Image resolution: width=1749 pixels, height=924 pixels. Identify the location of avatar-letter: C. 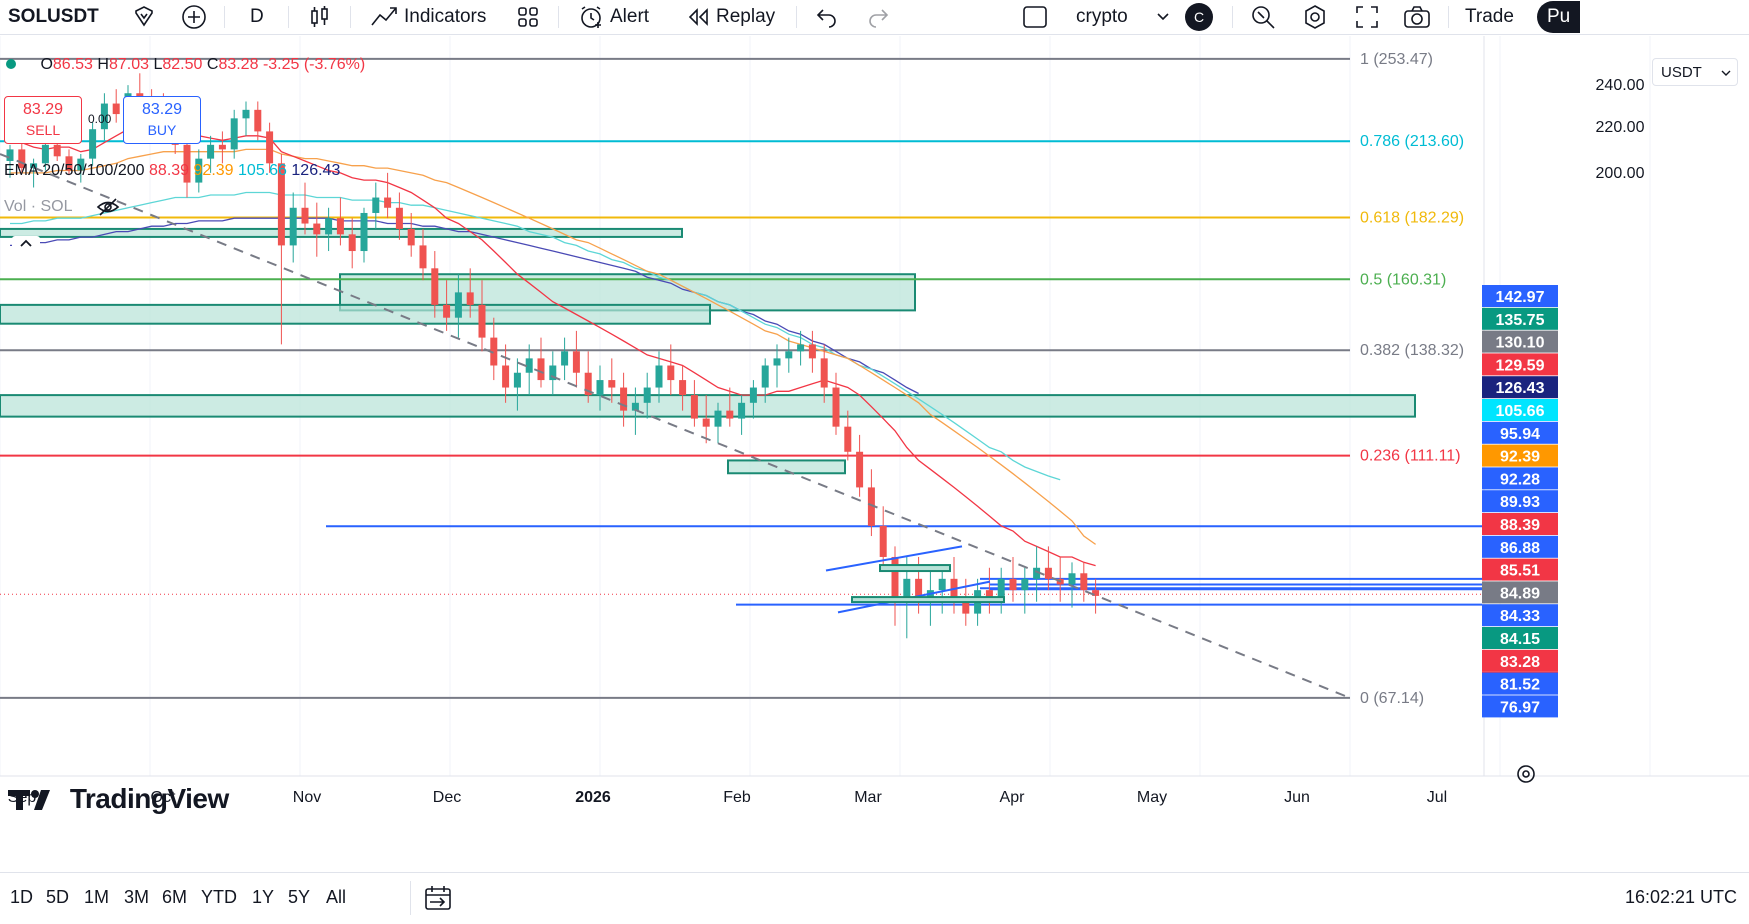
(1199, 17).